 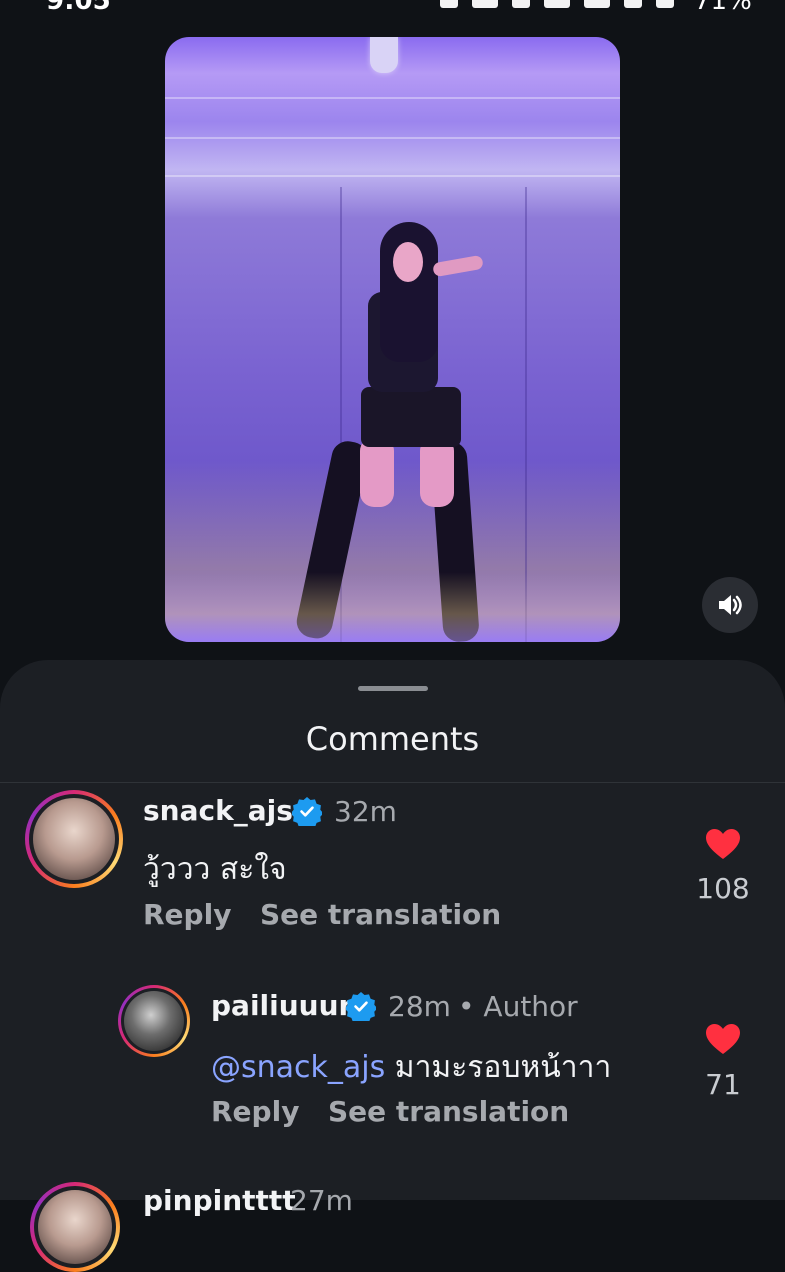 What do you see at coordinates (449, 4) in the screenshot?
I see `notification-icon` at bounding box center [449, 4].